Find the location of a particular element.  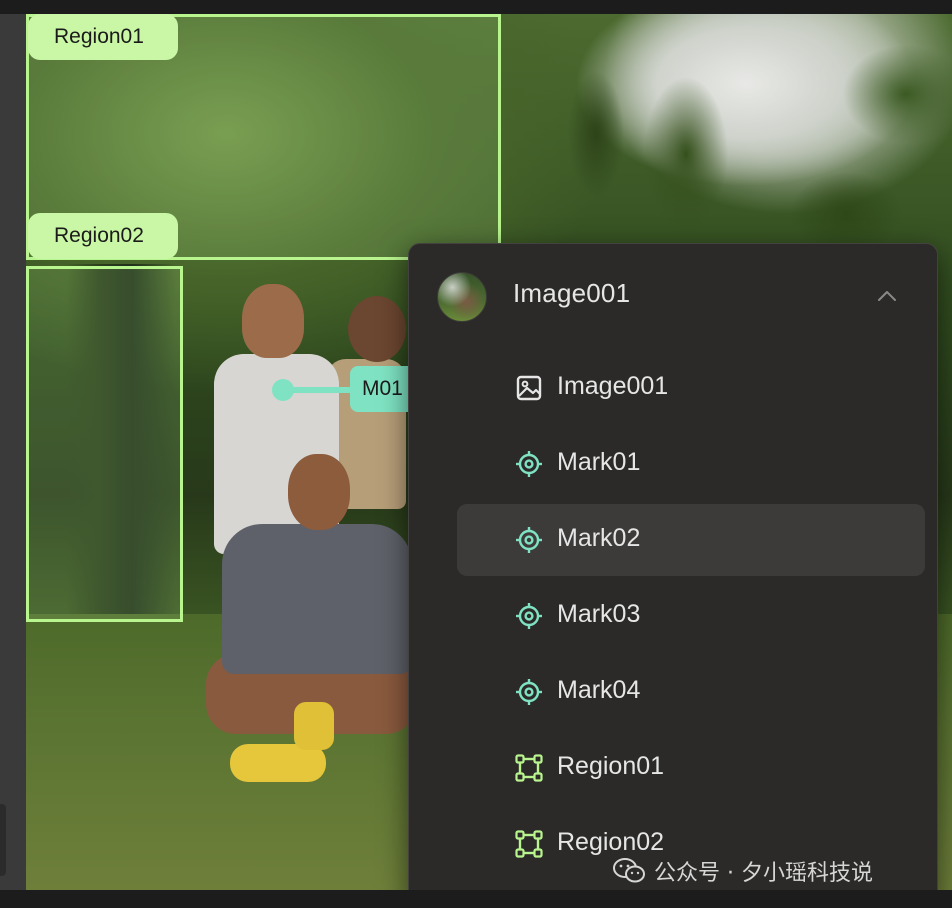

image-icon is located at coordinates (529, 388).